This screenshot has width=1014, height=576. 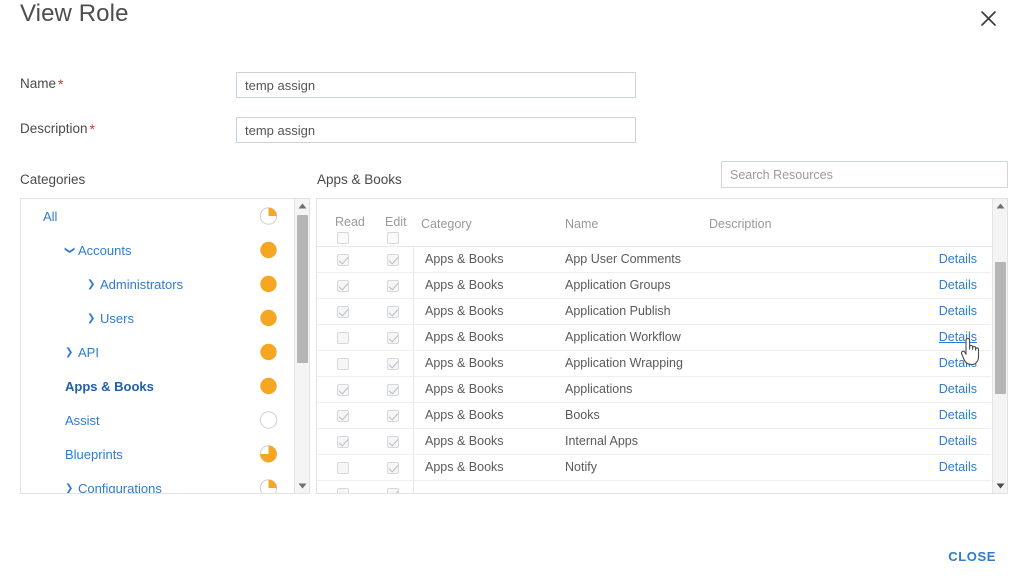 What do you see at coordinates (156, 454) in the screenshot?
I see `category-item-blueprints: Blueprints` at bounding box center [156, 454].